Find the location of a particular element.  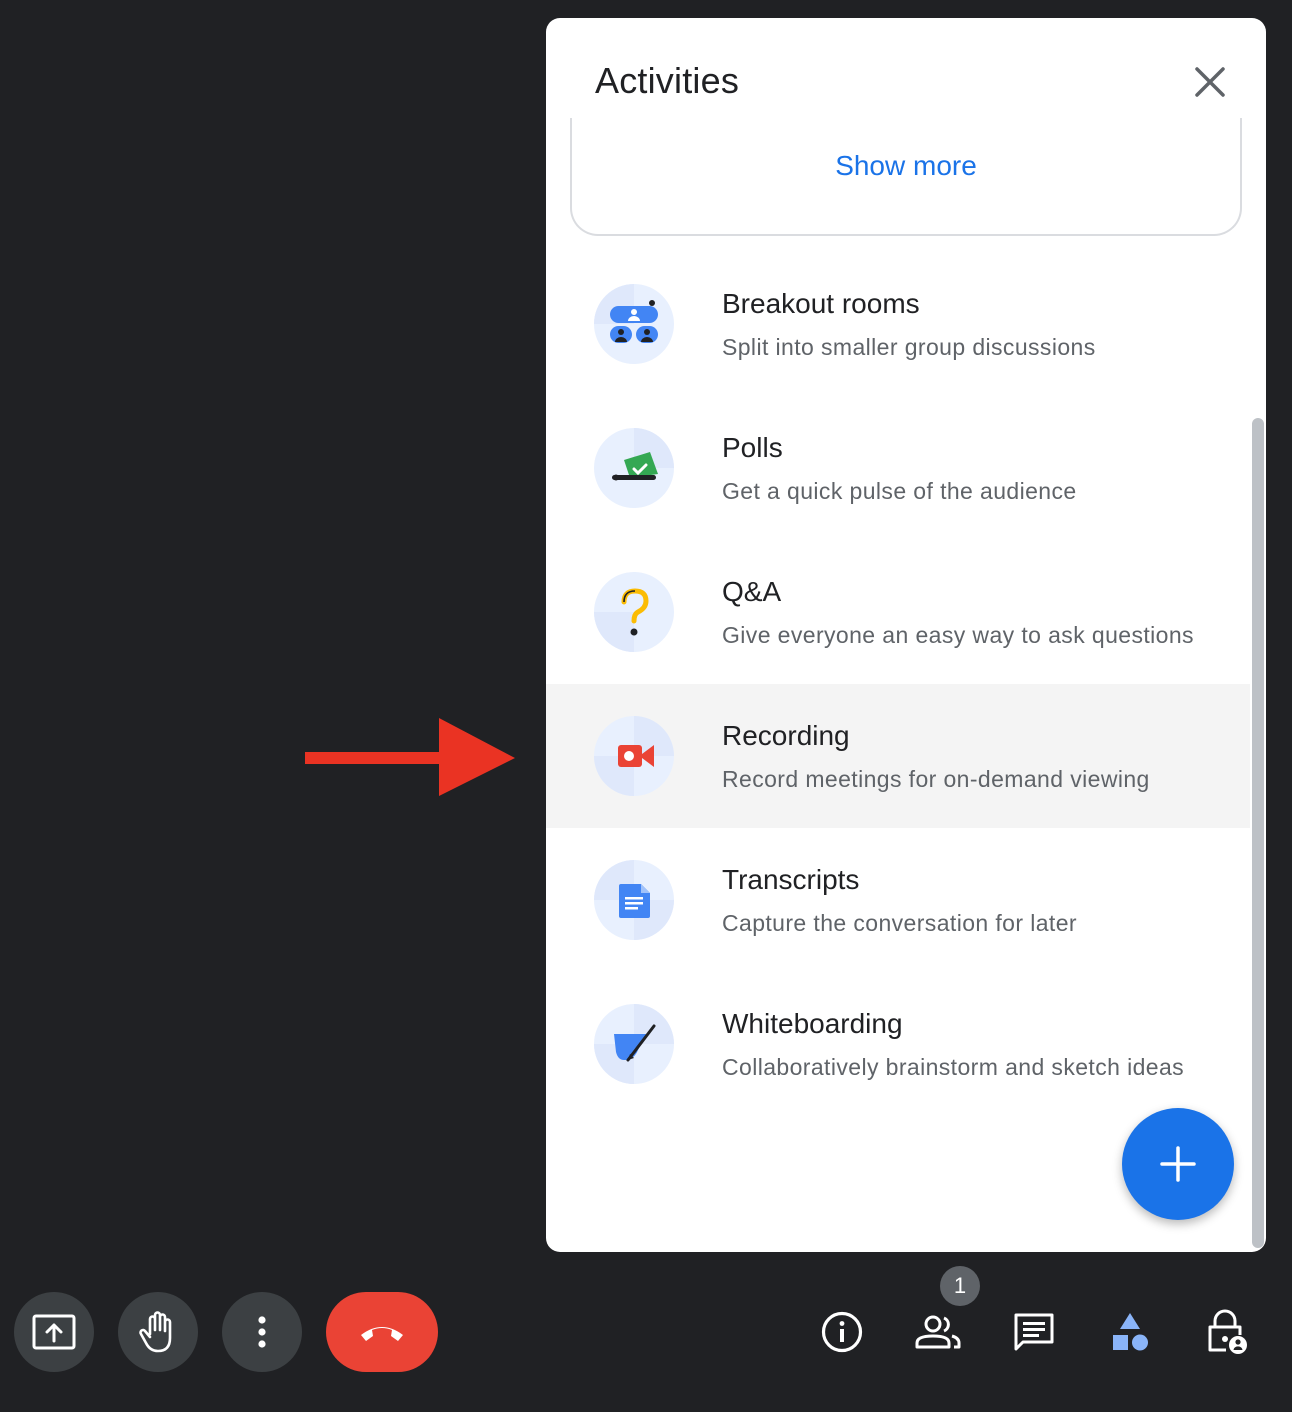

more-options-icon is located at coordinates (262, 1332).